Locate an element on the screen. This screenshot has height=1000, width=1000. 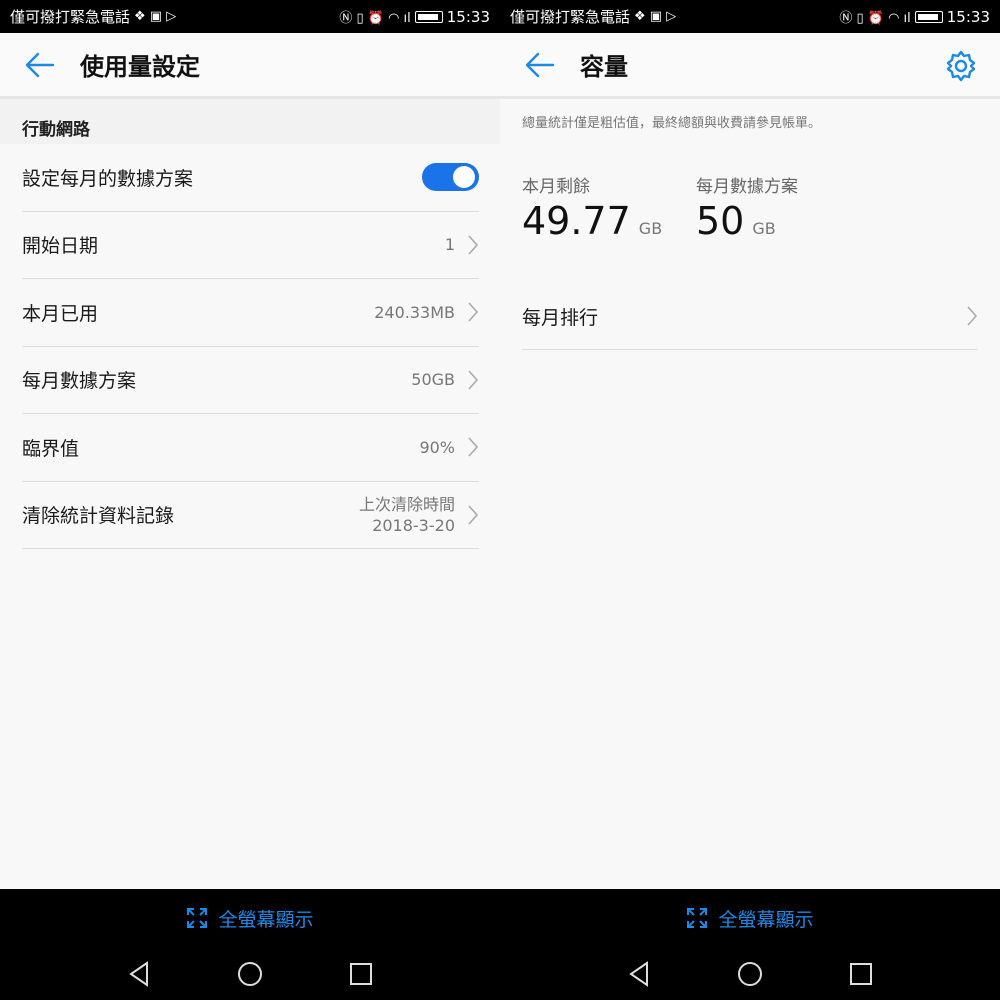
remaining-label: 本月剩餘 is located at coordinates (556, 187).